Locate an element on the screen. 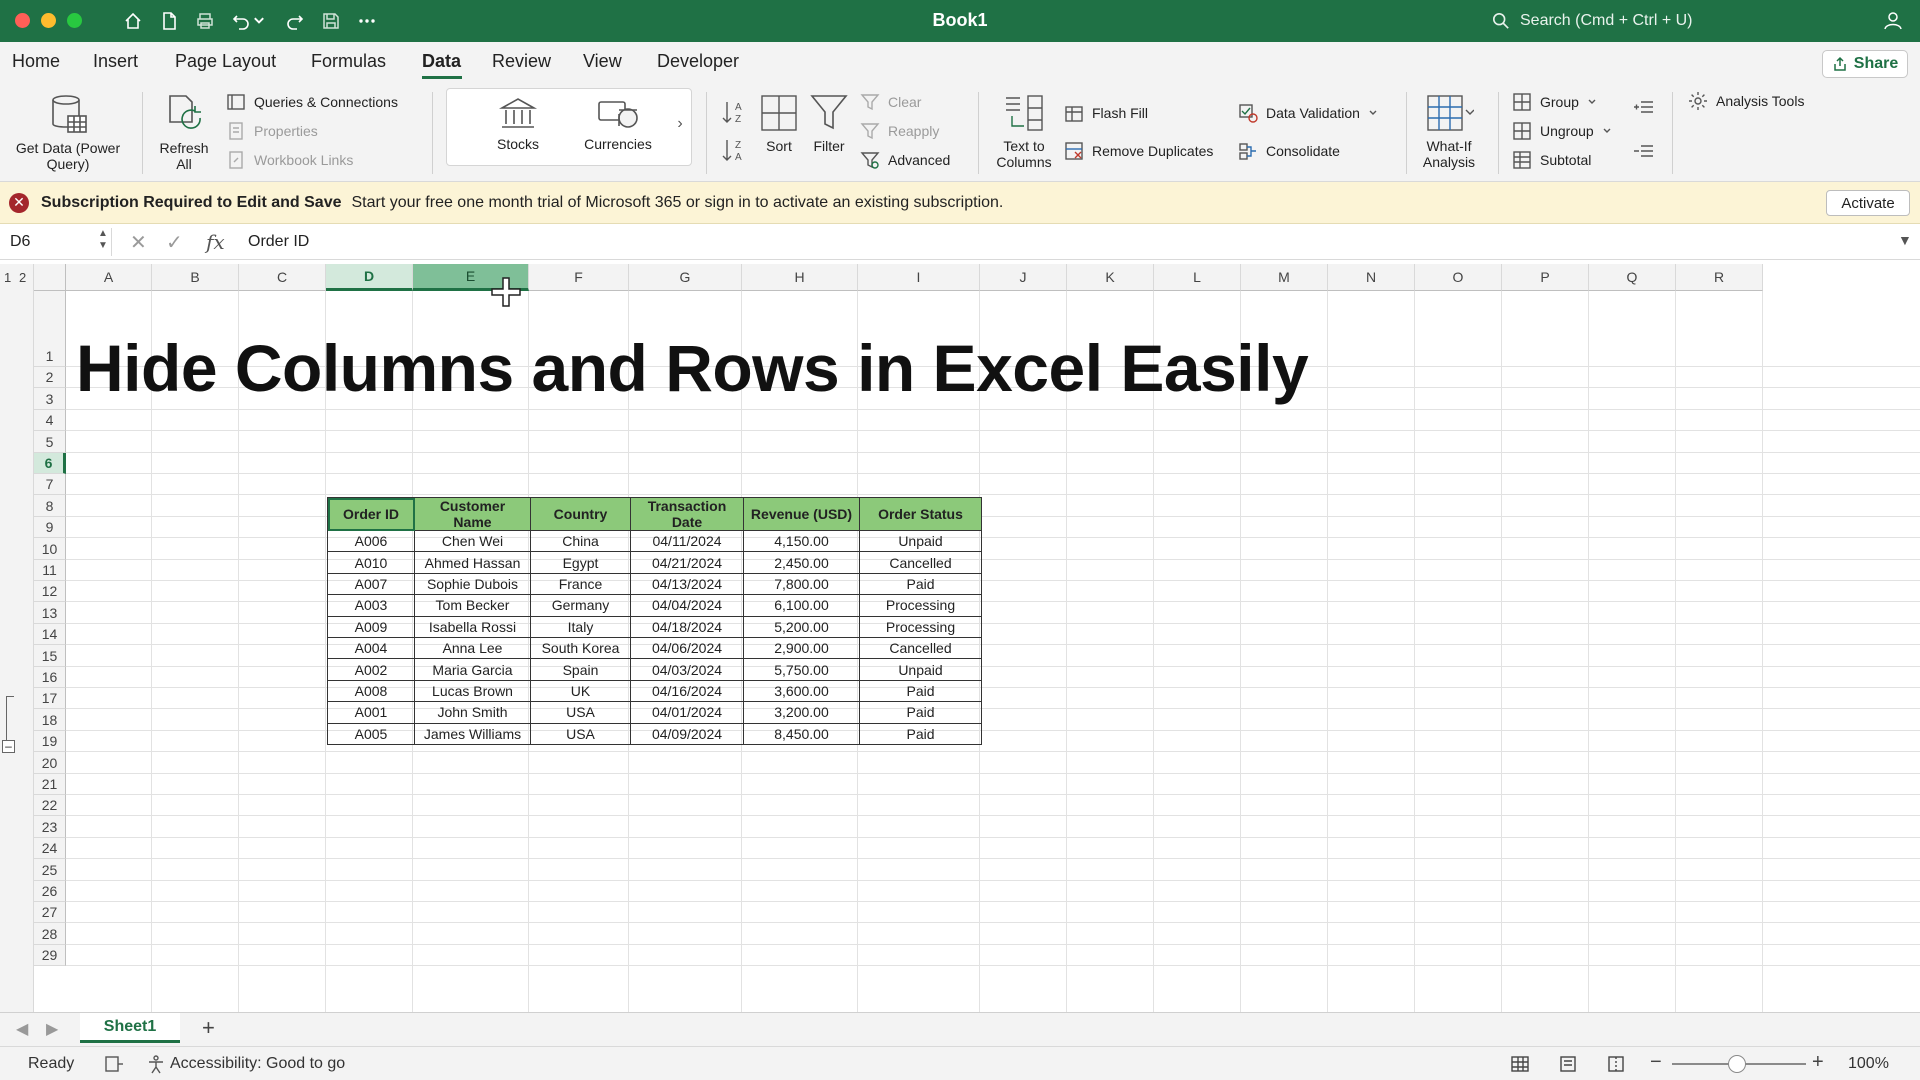 The image size is (1920, 1080). column-header-g: G is located at coordinates (685, 277).